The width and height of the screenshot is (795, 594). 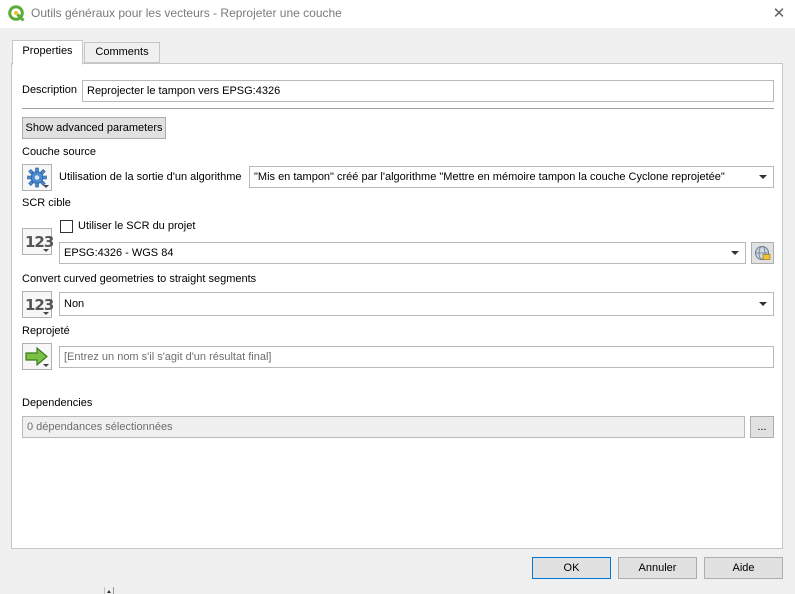 I want to click on separator, so click(x=398, y=108).